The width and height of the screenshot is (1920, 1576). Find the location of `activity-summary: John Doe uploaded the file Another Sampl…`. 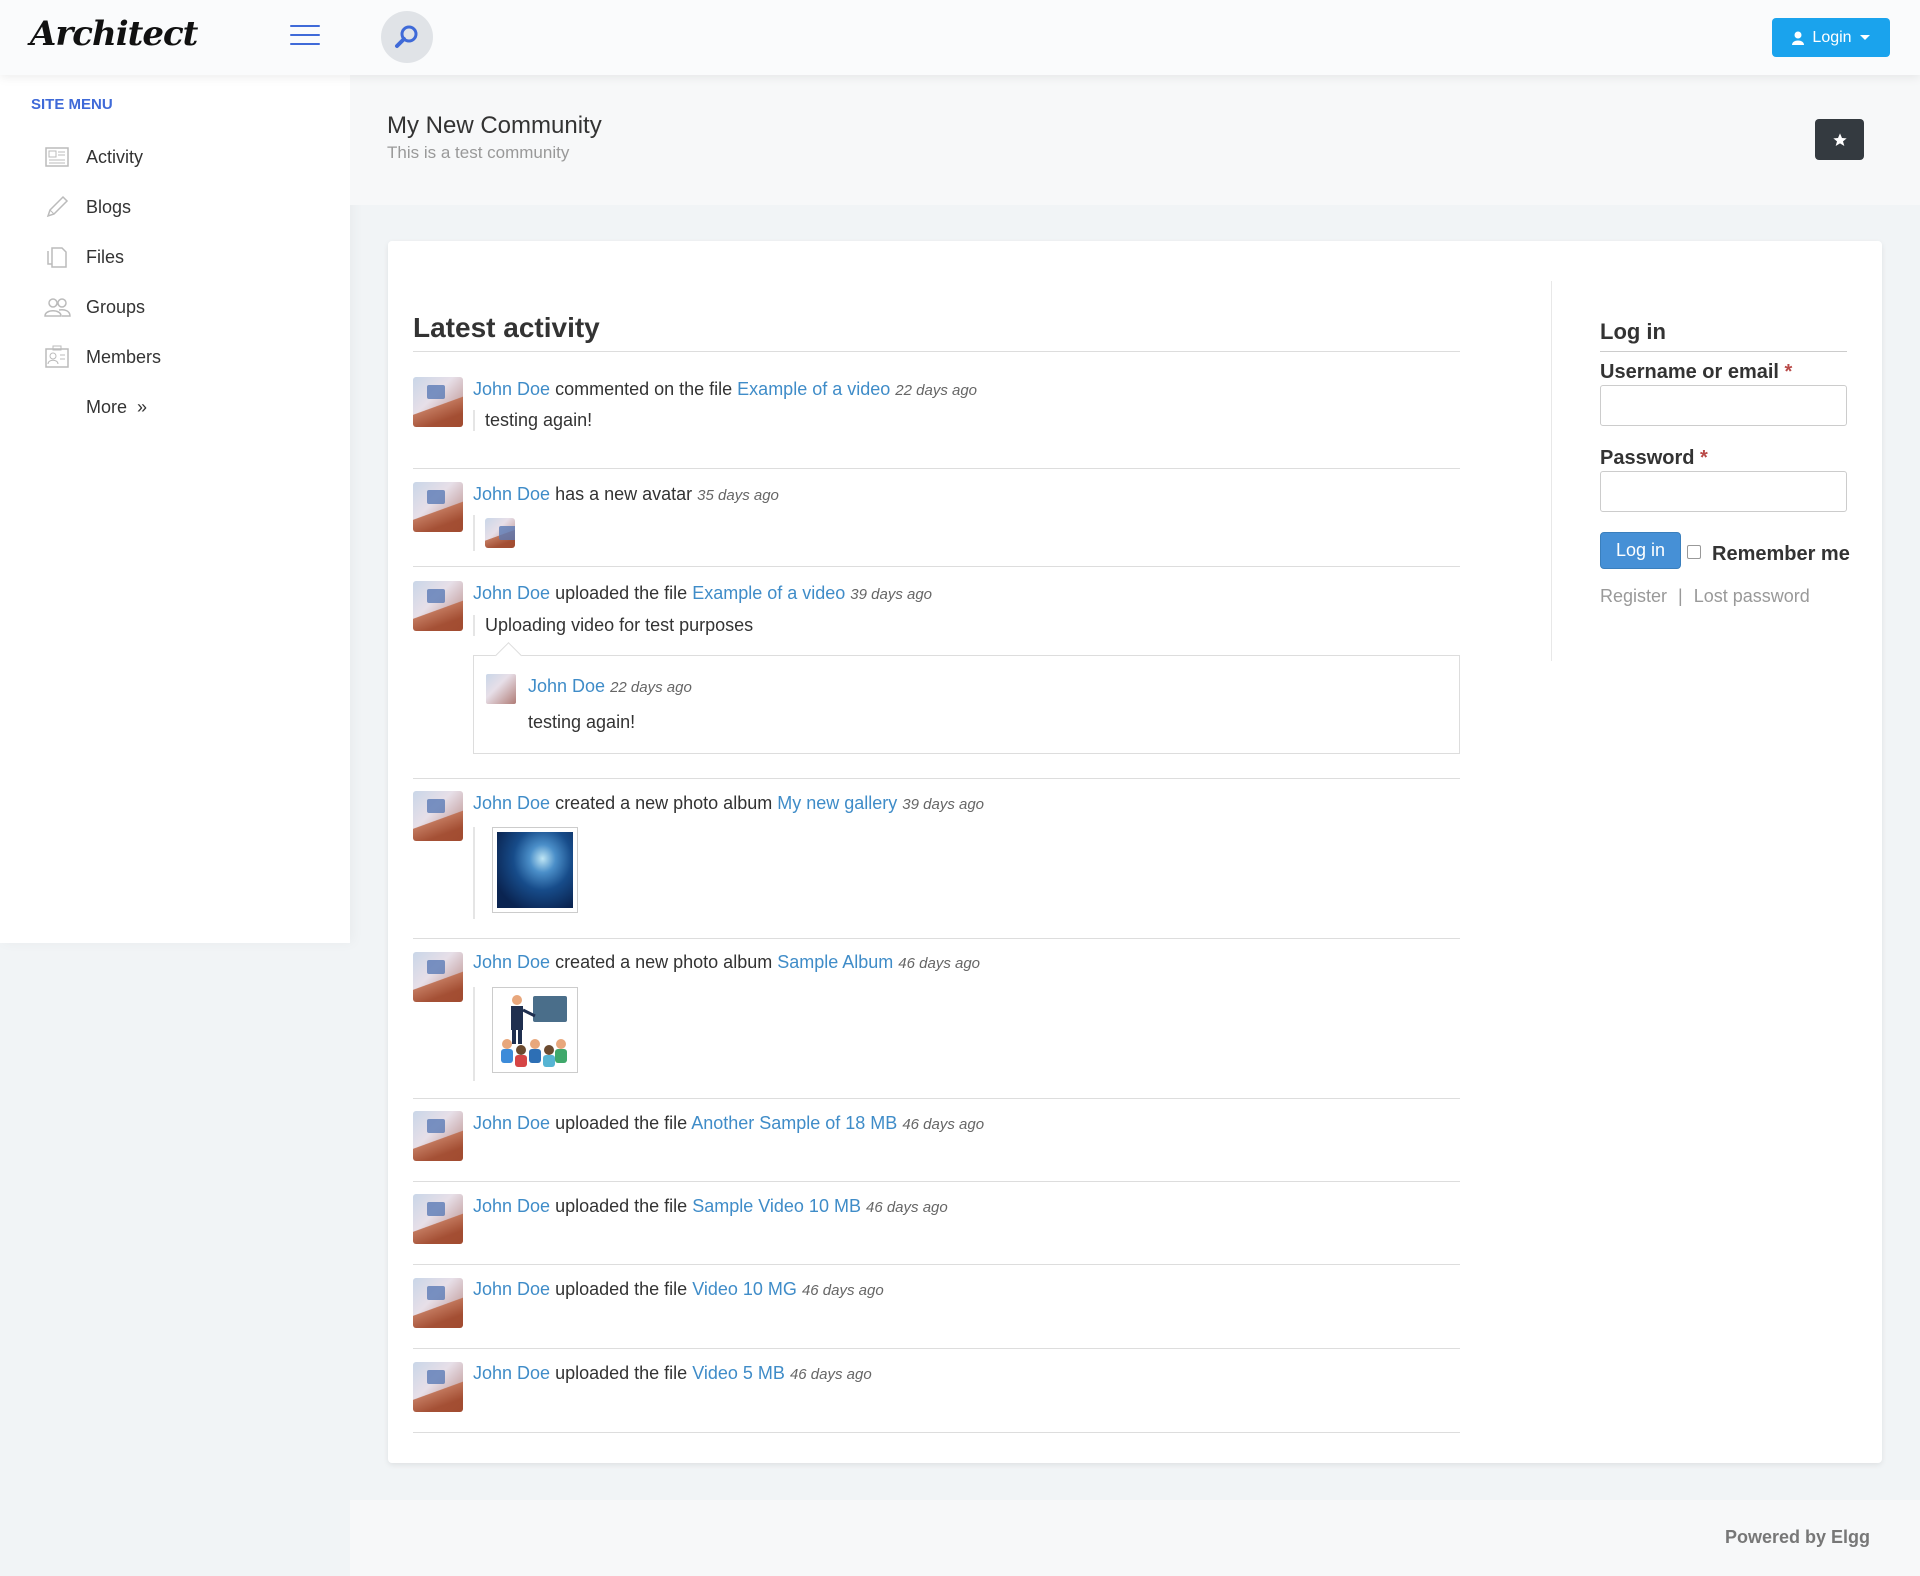

activity-summary: John Doe uploaded the file Another Sampl… is located at coordinates (729, 1123).